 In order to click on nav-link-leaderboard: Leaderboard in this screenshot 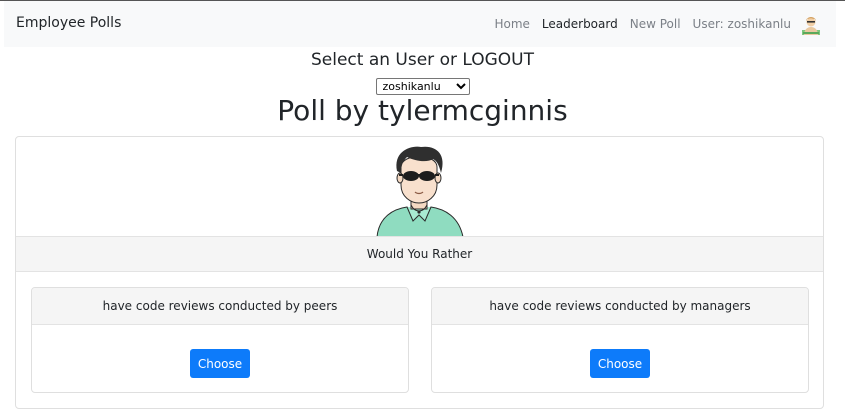, I will do `click(580, 24)`.